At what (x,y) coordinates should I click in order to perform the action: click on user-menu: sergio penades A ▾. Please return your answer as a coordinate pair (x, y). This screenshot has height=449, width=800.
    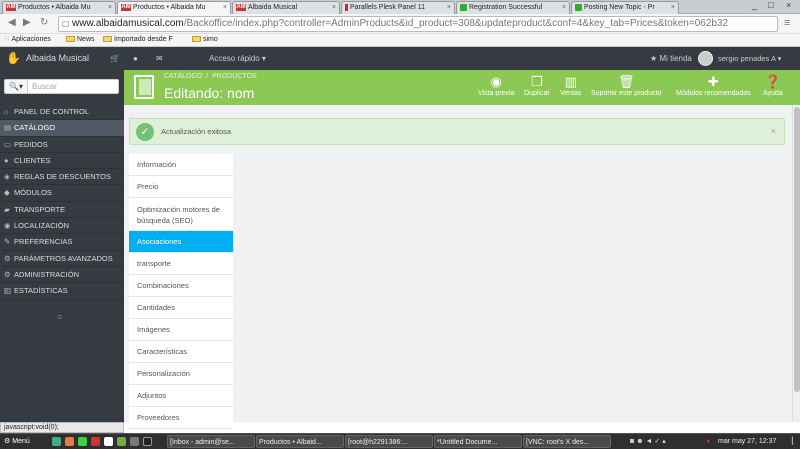
    Looking at the image, I should click on (749, 58).